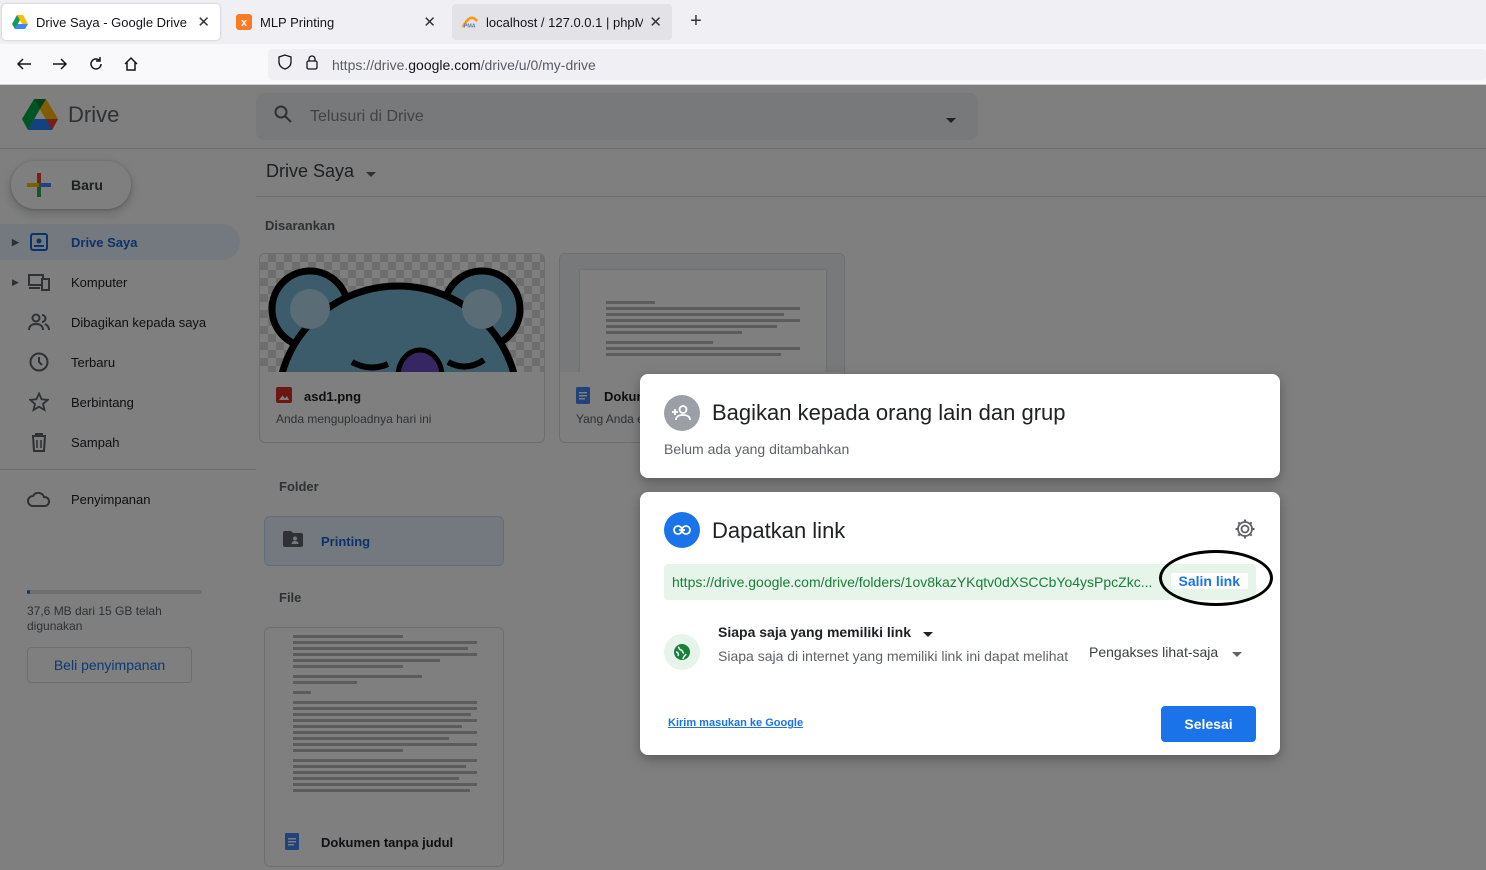 Image resolution: width=1486 pixels, height=870 pixels. I want to click on phpmyadmin-favicon-icon: PMA, so click(470, 22).